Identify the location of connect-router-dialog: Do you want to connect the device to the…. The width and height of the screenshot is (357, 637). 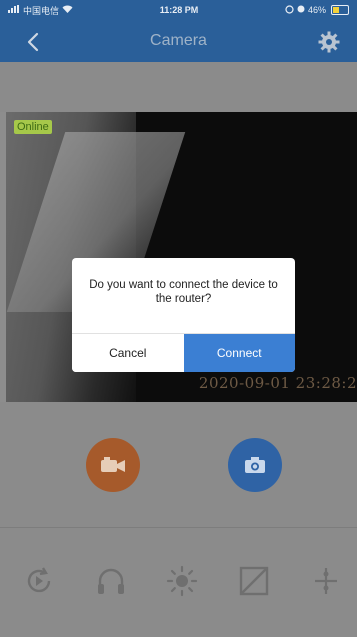
(183, 315).